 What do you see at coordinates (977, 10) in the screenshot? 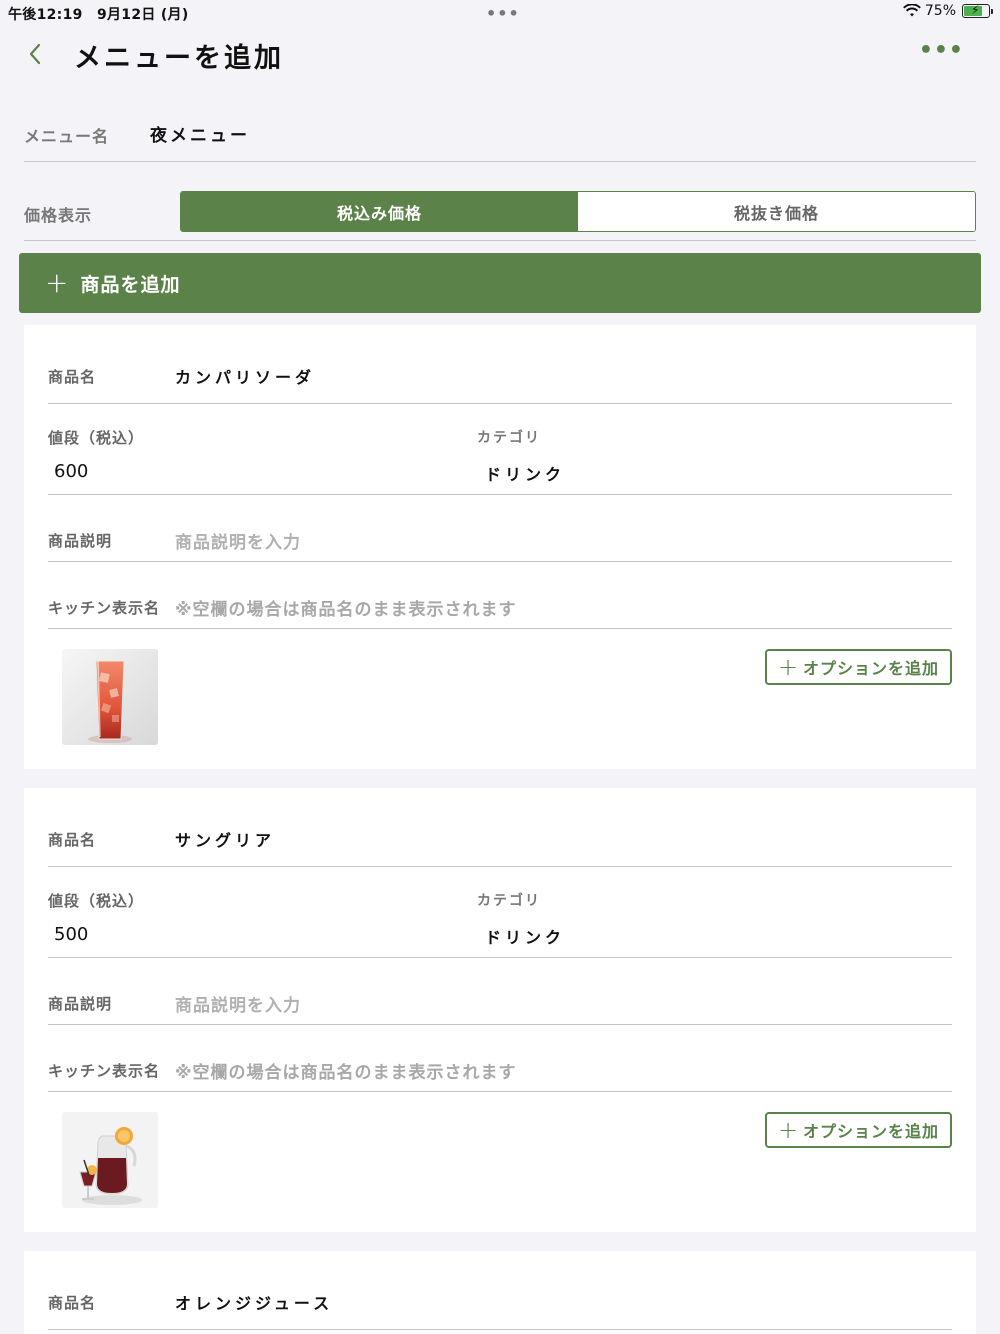
I see `battery-icon: ⚡` at bounding box center [977, 10].